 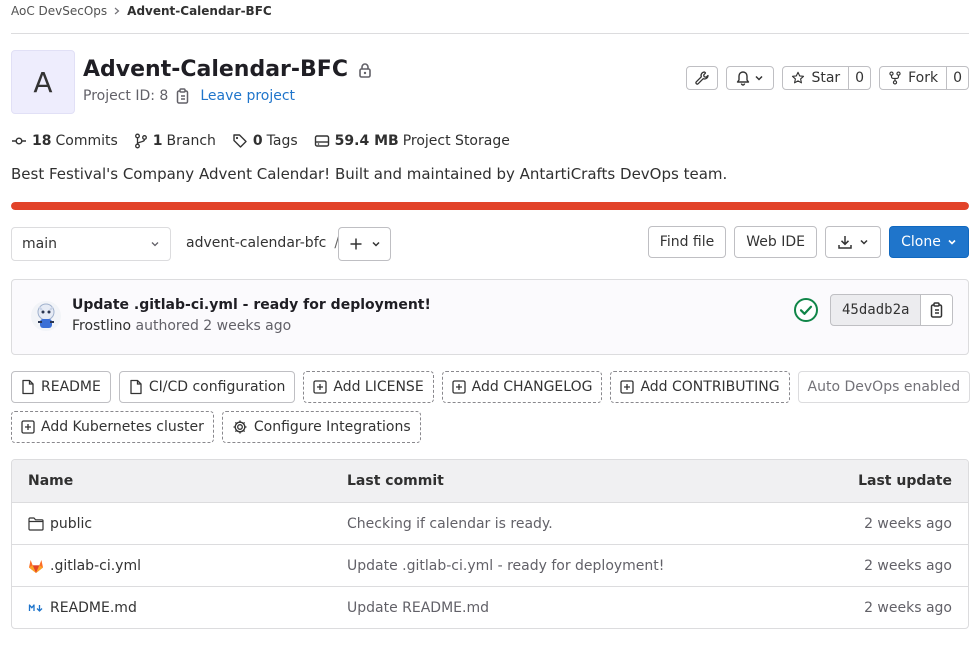 I want to click on tags-label: Tags, so click(x=282, y=141).